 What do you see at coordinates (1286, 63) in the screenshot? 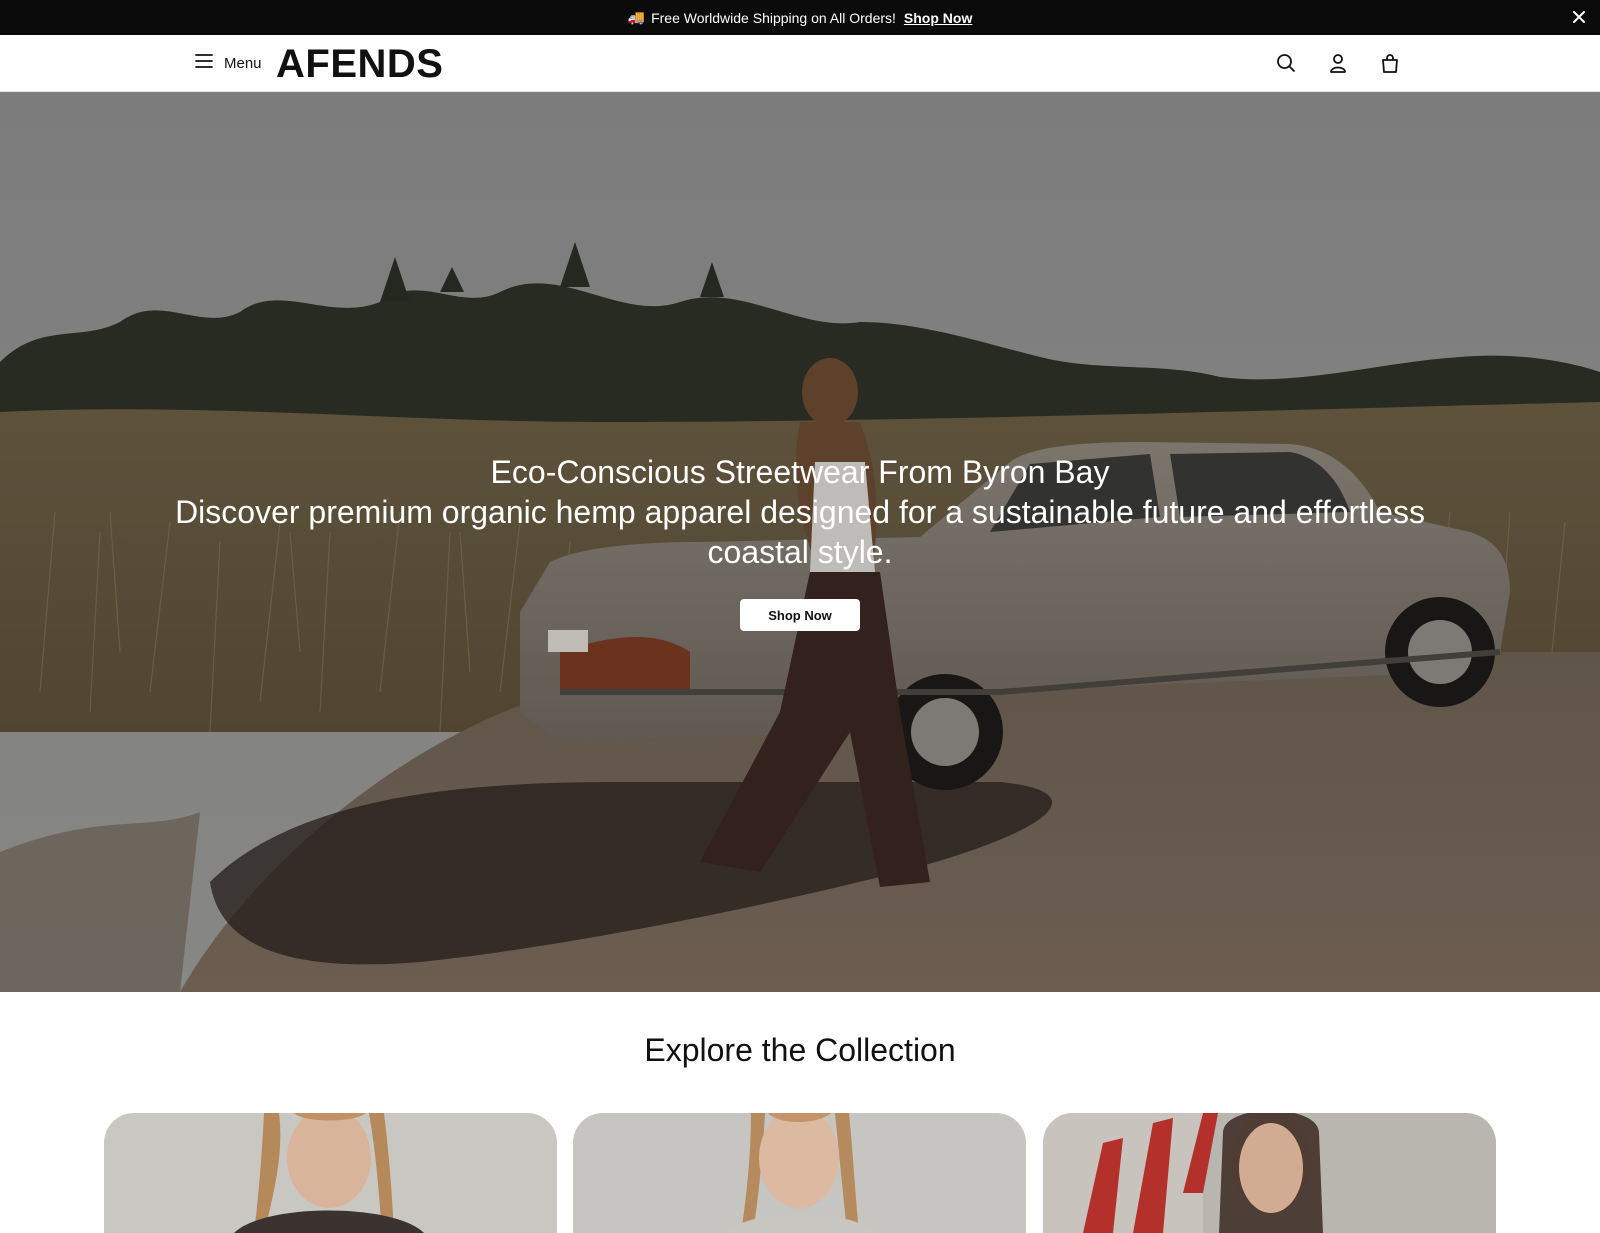
I see `search-icon` at bounding box center [1286, 63].